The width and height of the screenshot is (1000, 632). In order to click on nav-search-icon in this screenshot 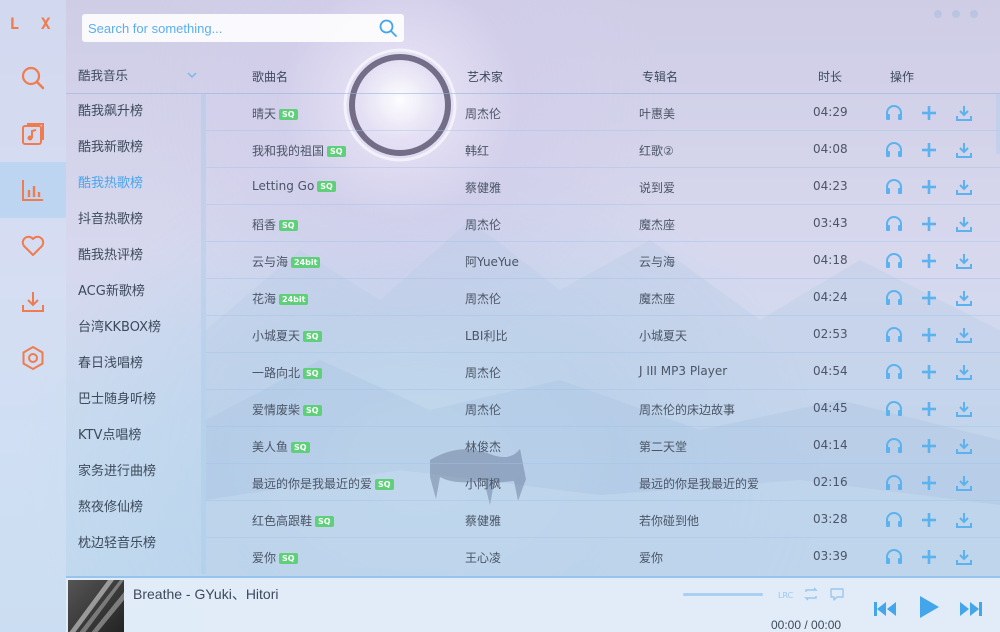, I will do `click(33, 78)`.